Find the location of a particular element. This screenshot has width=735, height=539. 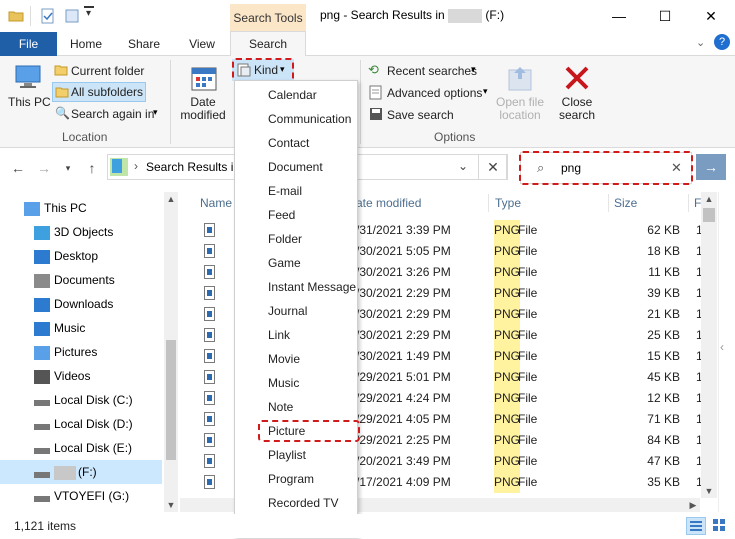

go-search-button: → is located at coordinates (711, 167).